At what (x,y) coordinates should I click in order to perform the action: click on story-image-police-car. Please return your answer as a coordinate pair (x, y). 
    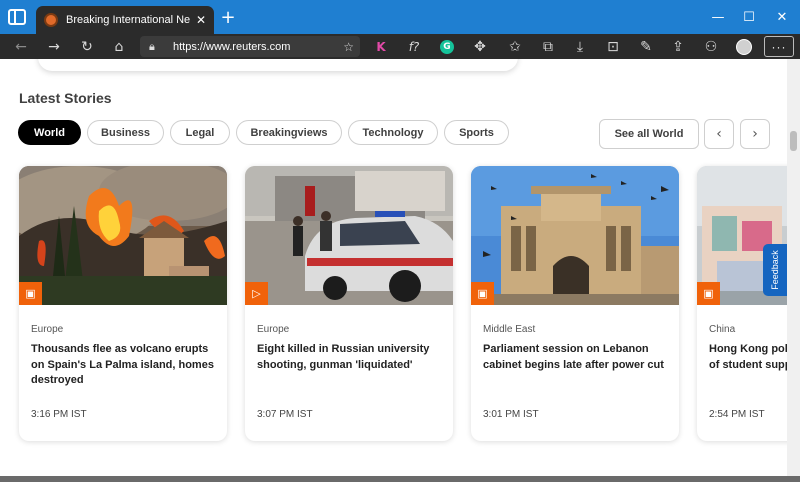
    Looking at the image, I should click on (349, 235).